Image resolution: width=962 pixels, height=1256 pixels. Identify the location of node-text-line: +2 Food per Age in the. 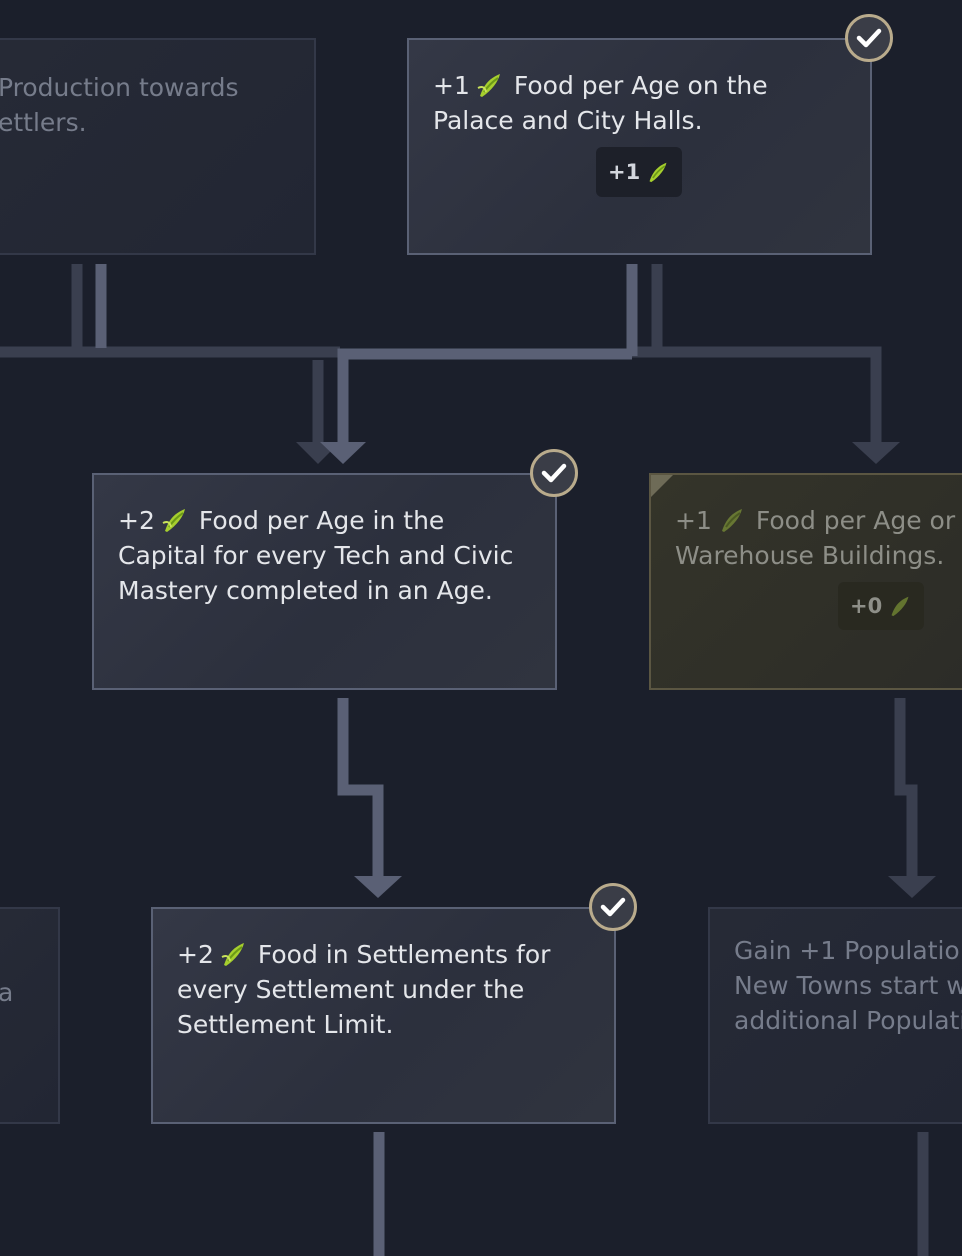
(329, 520).